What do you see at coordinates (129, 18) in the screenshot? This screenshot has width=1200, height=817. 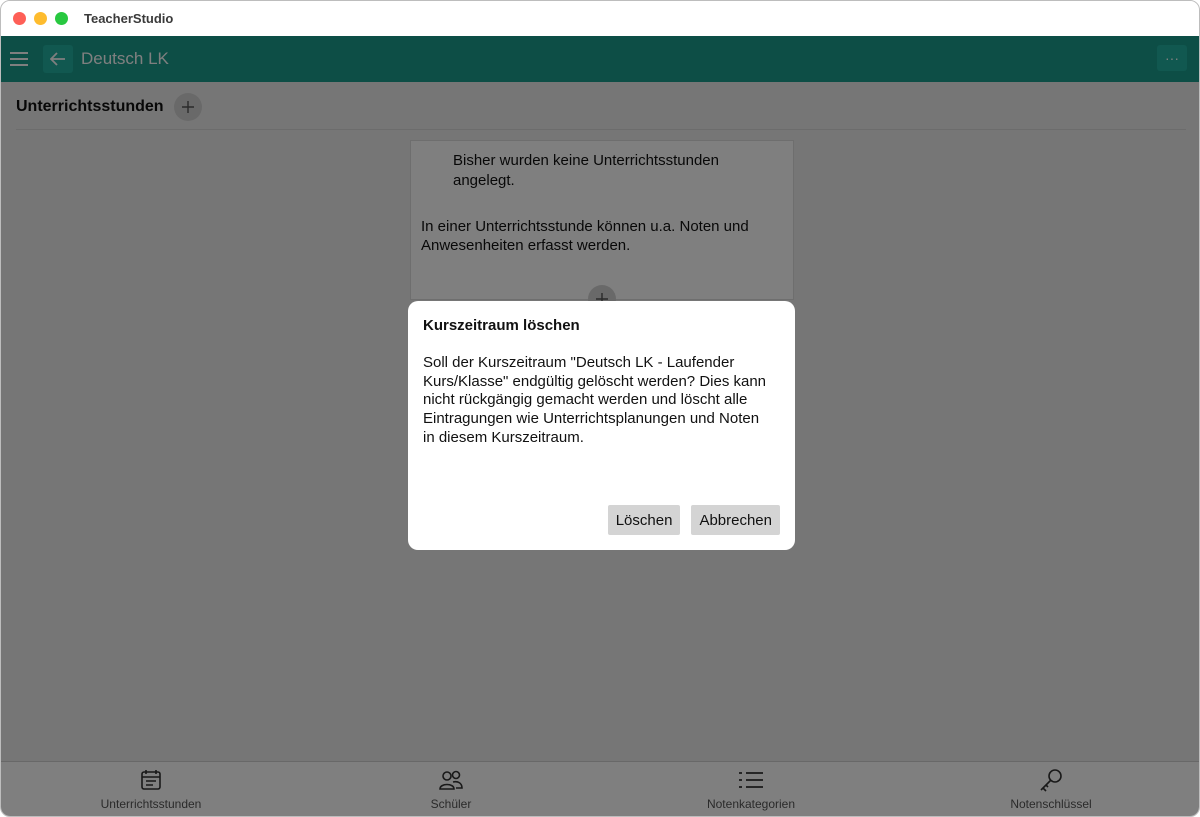 I see `window-title: TeacherStudio` at bounding box center [129, 18].